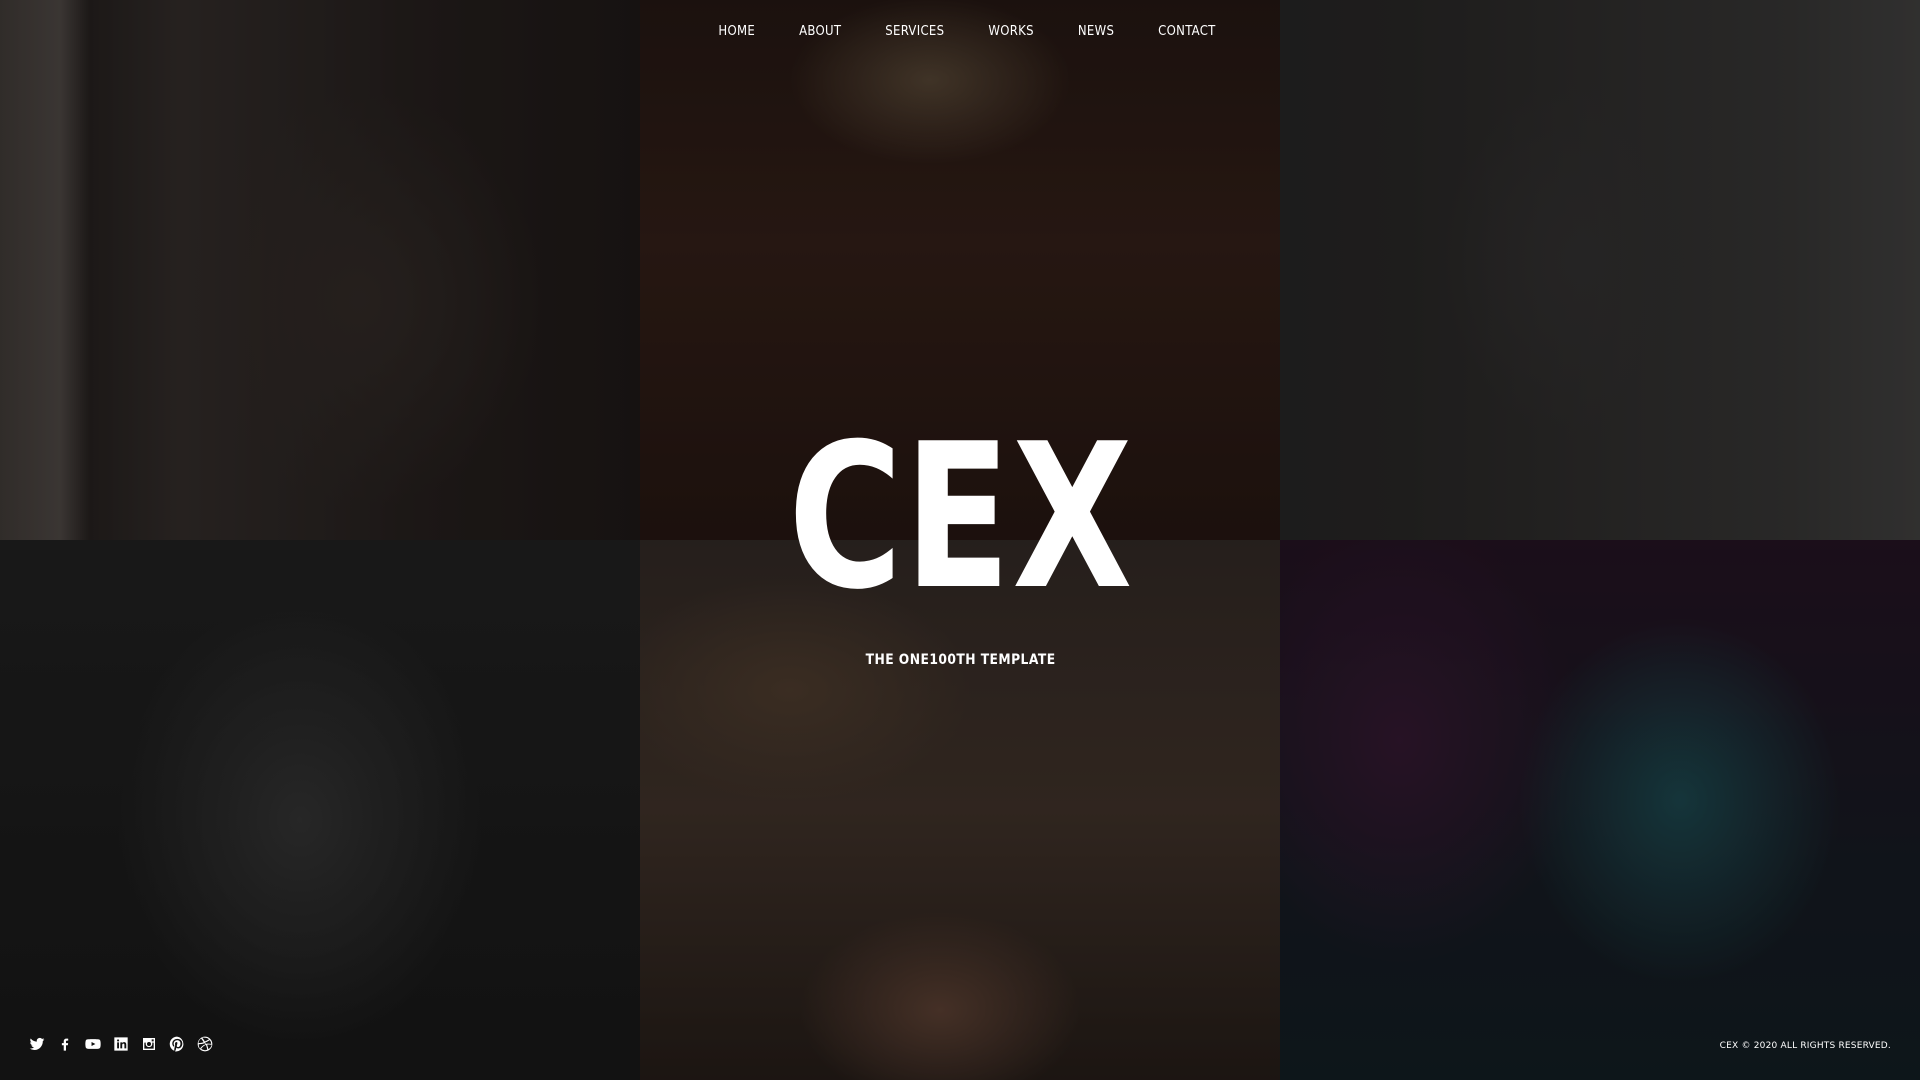 This screenshot has height=1080, width=1920. Describe the element at coordinates (960, 660) in the screenshot. I see `hero-subtitle: THE ONE100TH TEMPLATE` at that location.